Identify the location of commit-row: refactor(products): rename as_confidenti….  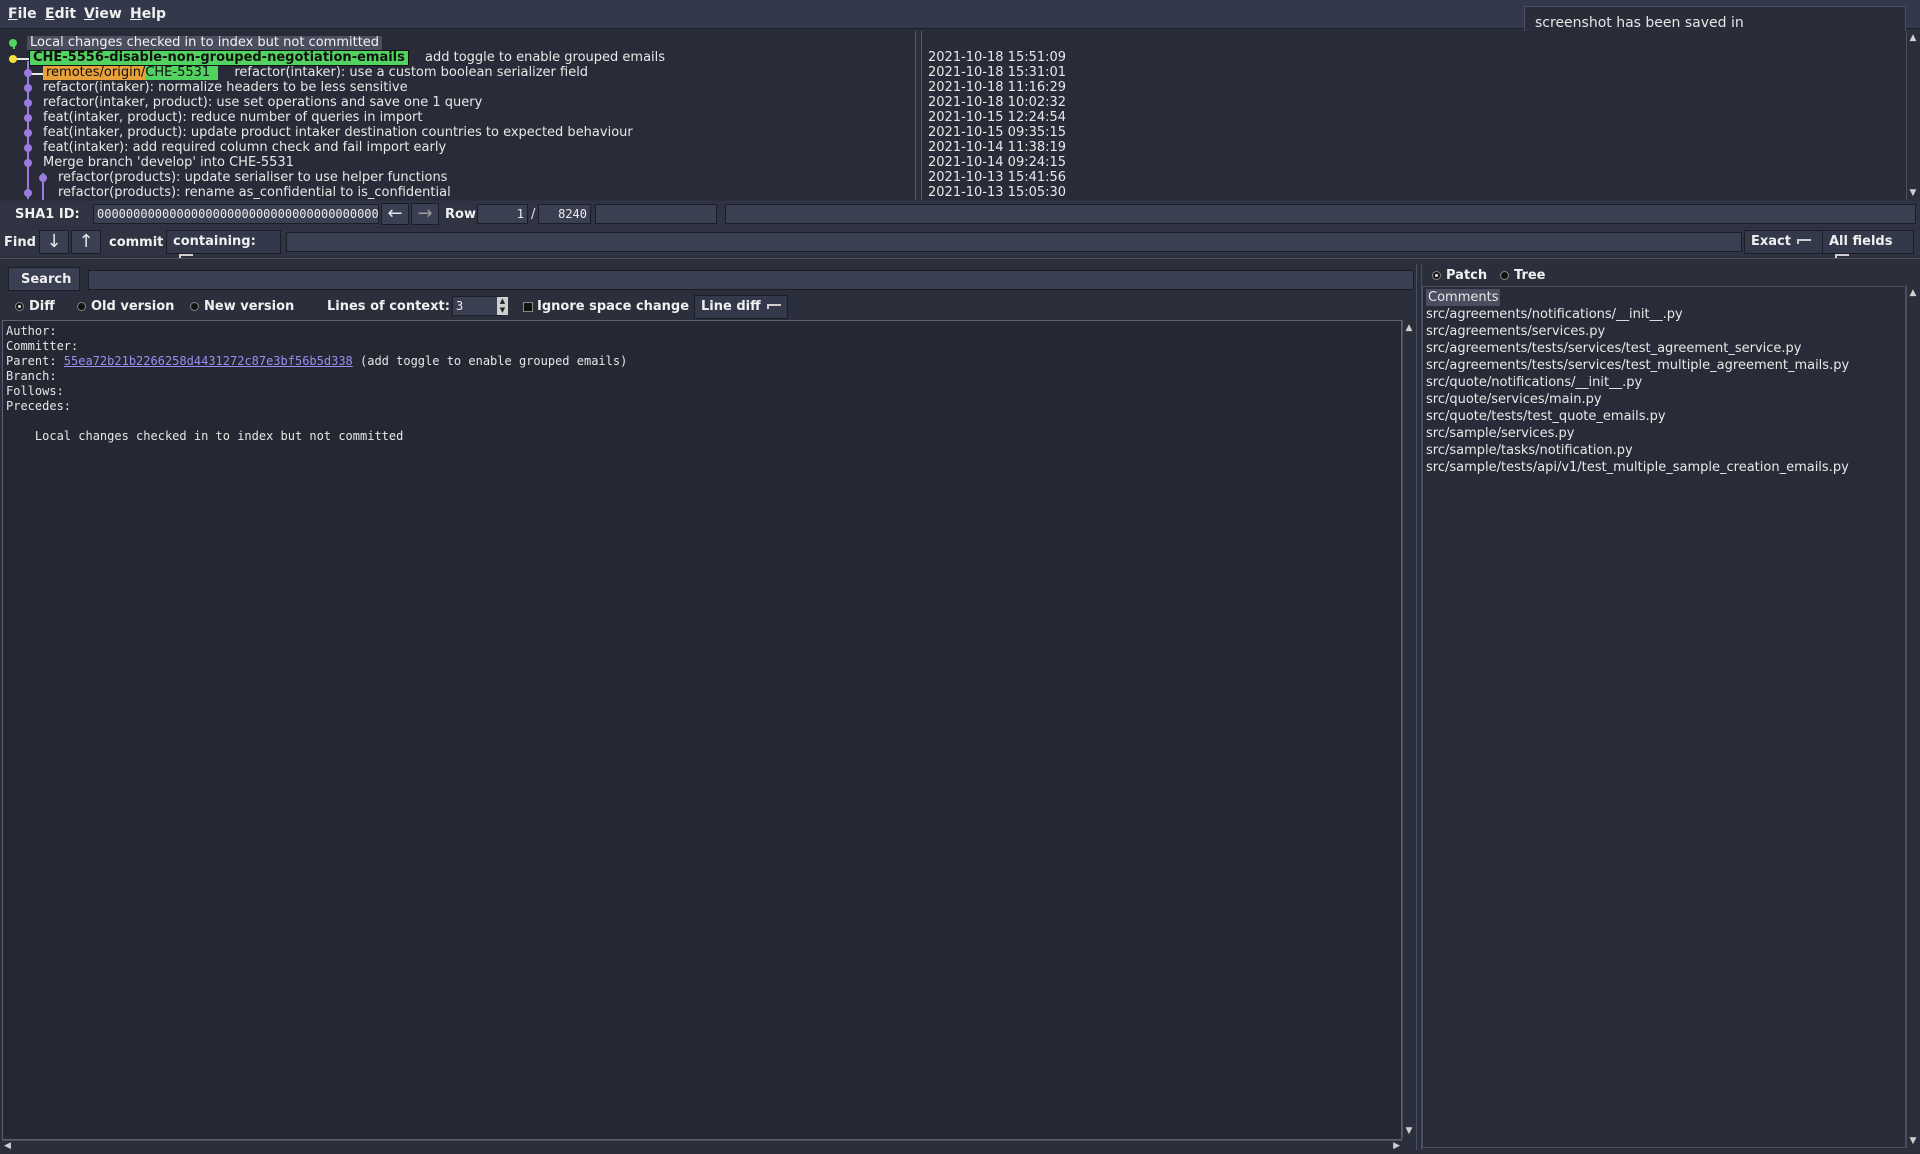
(254, 192).